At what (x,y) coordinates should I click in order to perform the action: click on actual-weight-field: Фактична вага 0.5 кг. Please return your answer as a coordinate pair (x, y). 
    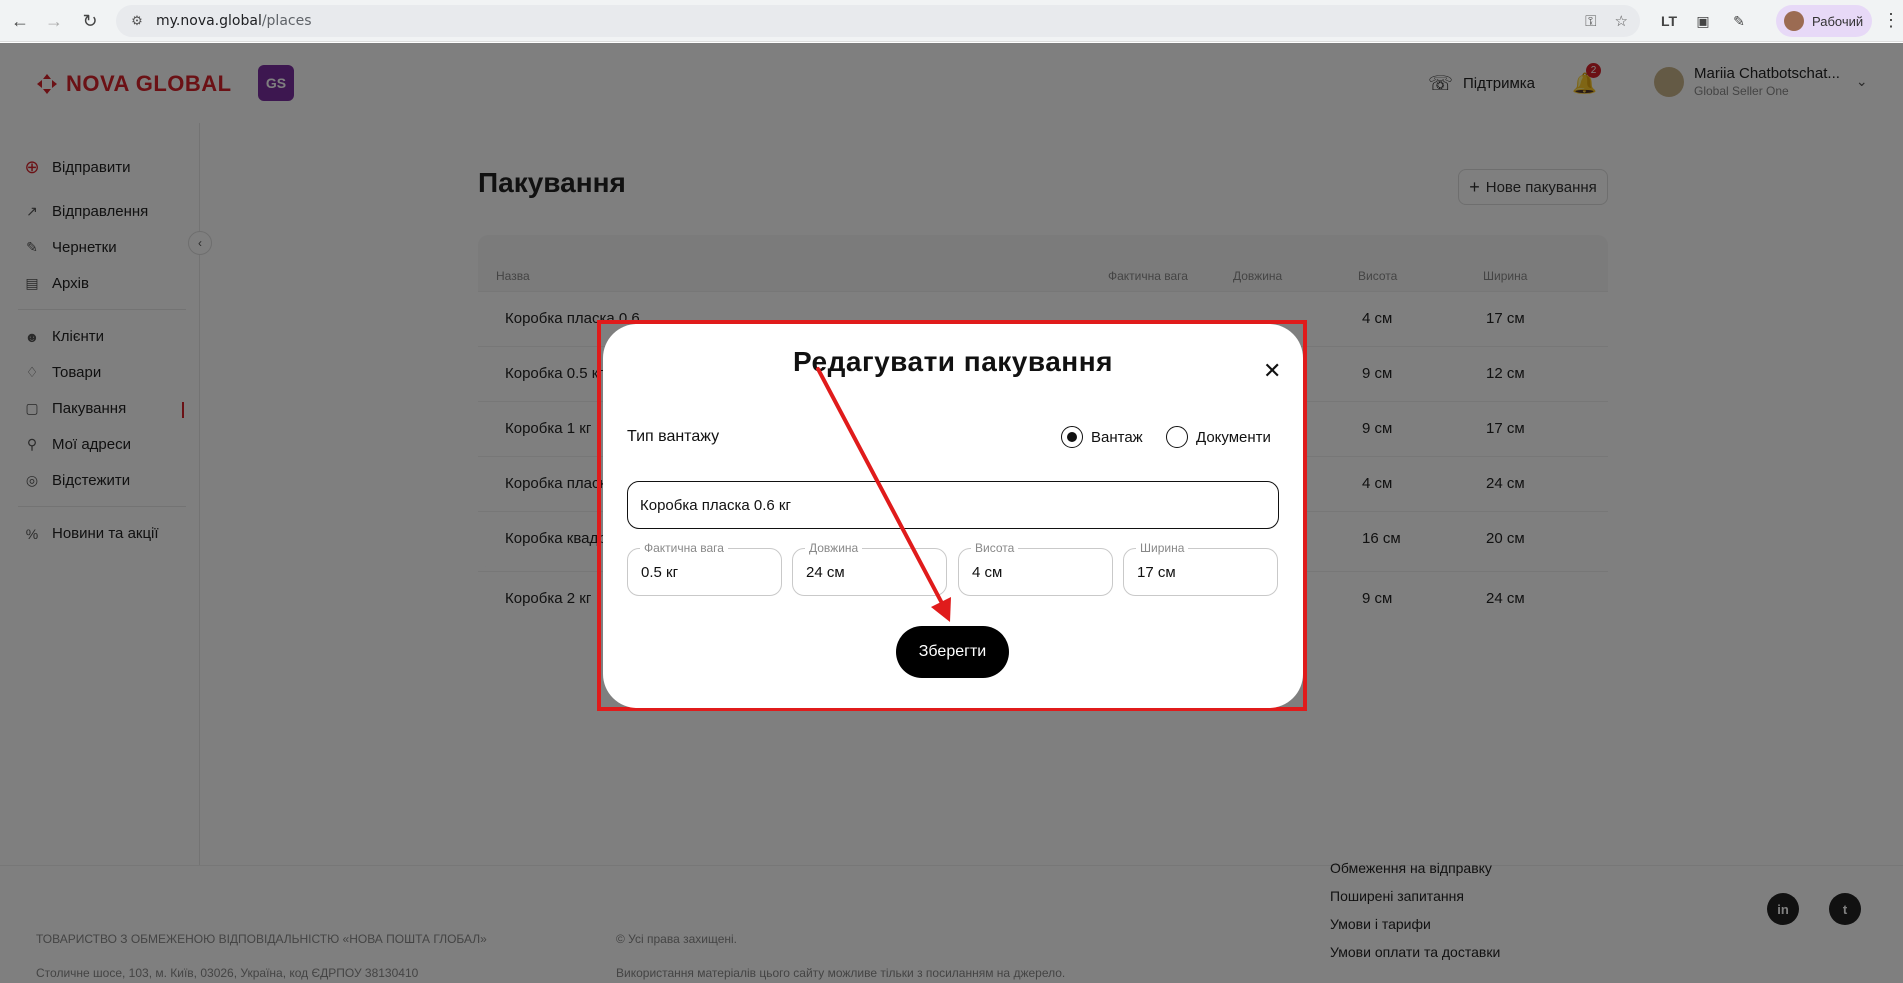
    Looking at the image, I should click on (704, 568).